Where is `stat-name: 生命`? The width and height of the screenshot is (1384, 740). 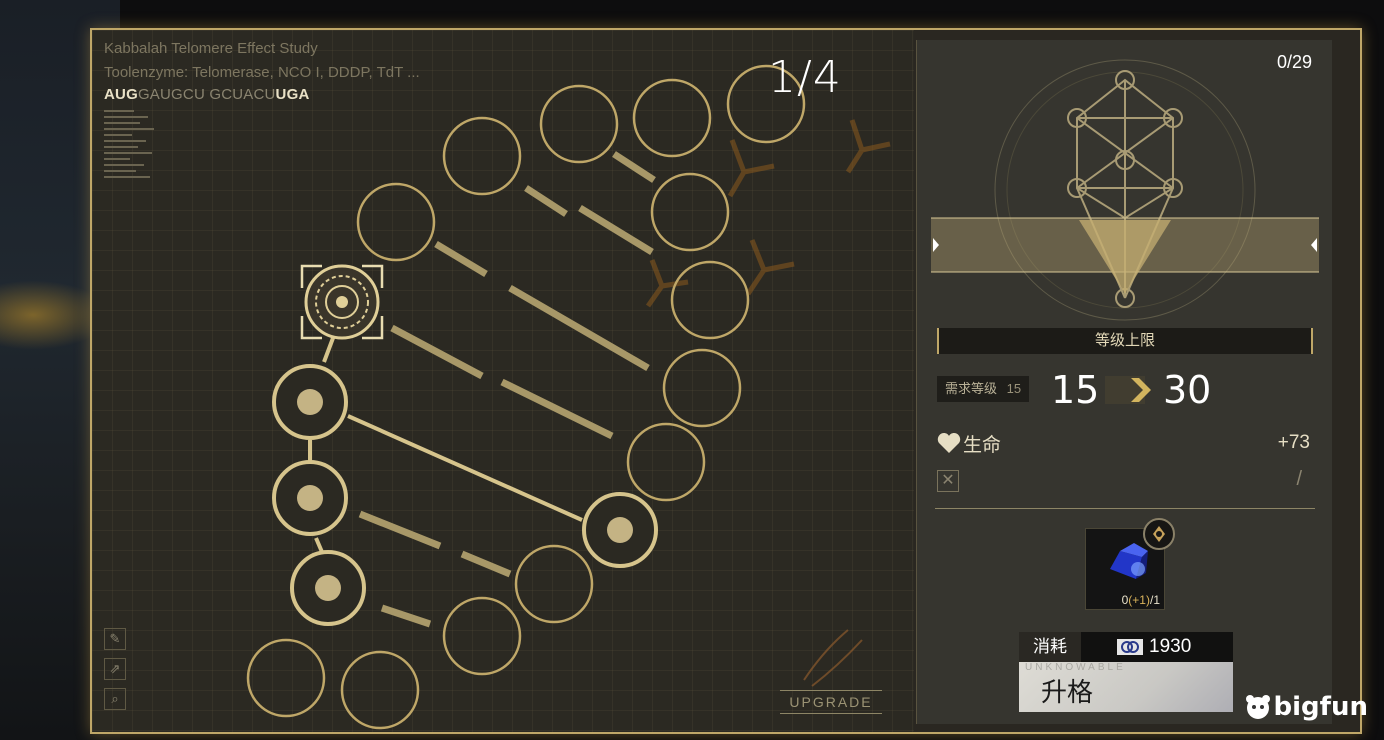 stat-name: 生命 is located at coordinates (982, 445).